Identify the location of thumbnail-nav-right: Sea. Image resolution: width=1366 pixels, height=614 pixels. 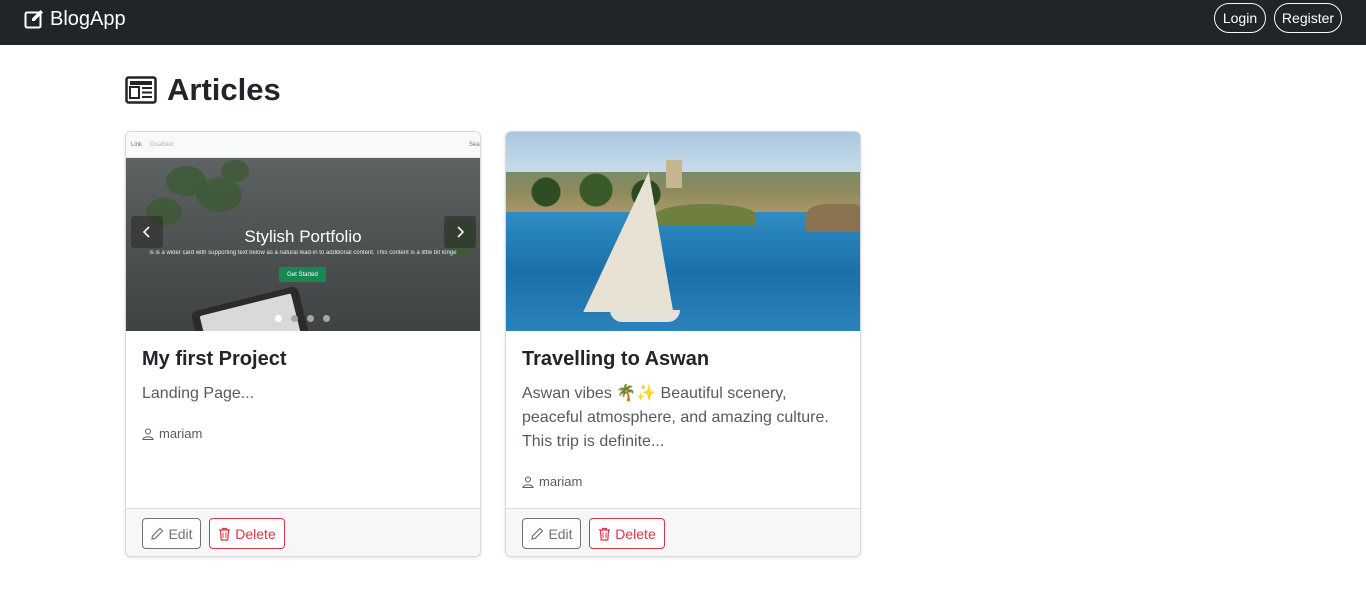
(474, 145).